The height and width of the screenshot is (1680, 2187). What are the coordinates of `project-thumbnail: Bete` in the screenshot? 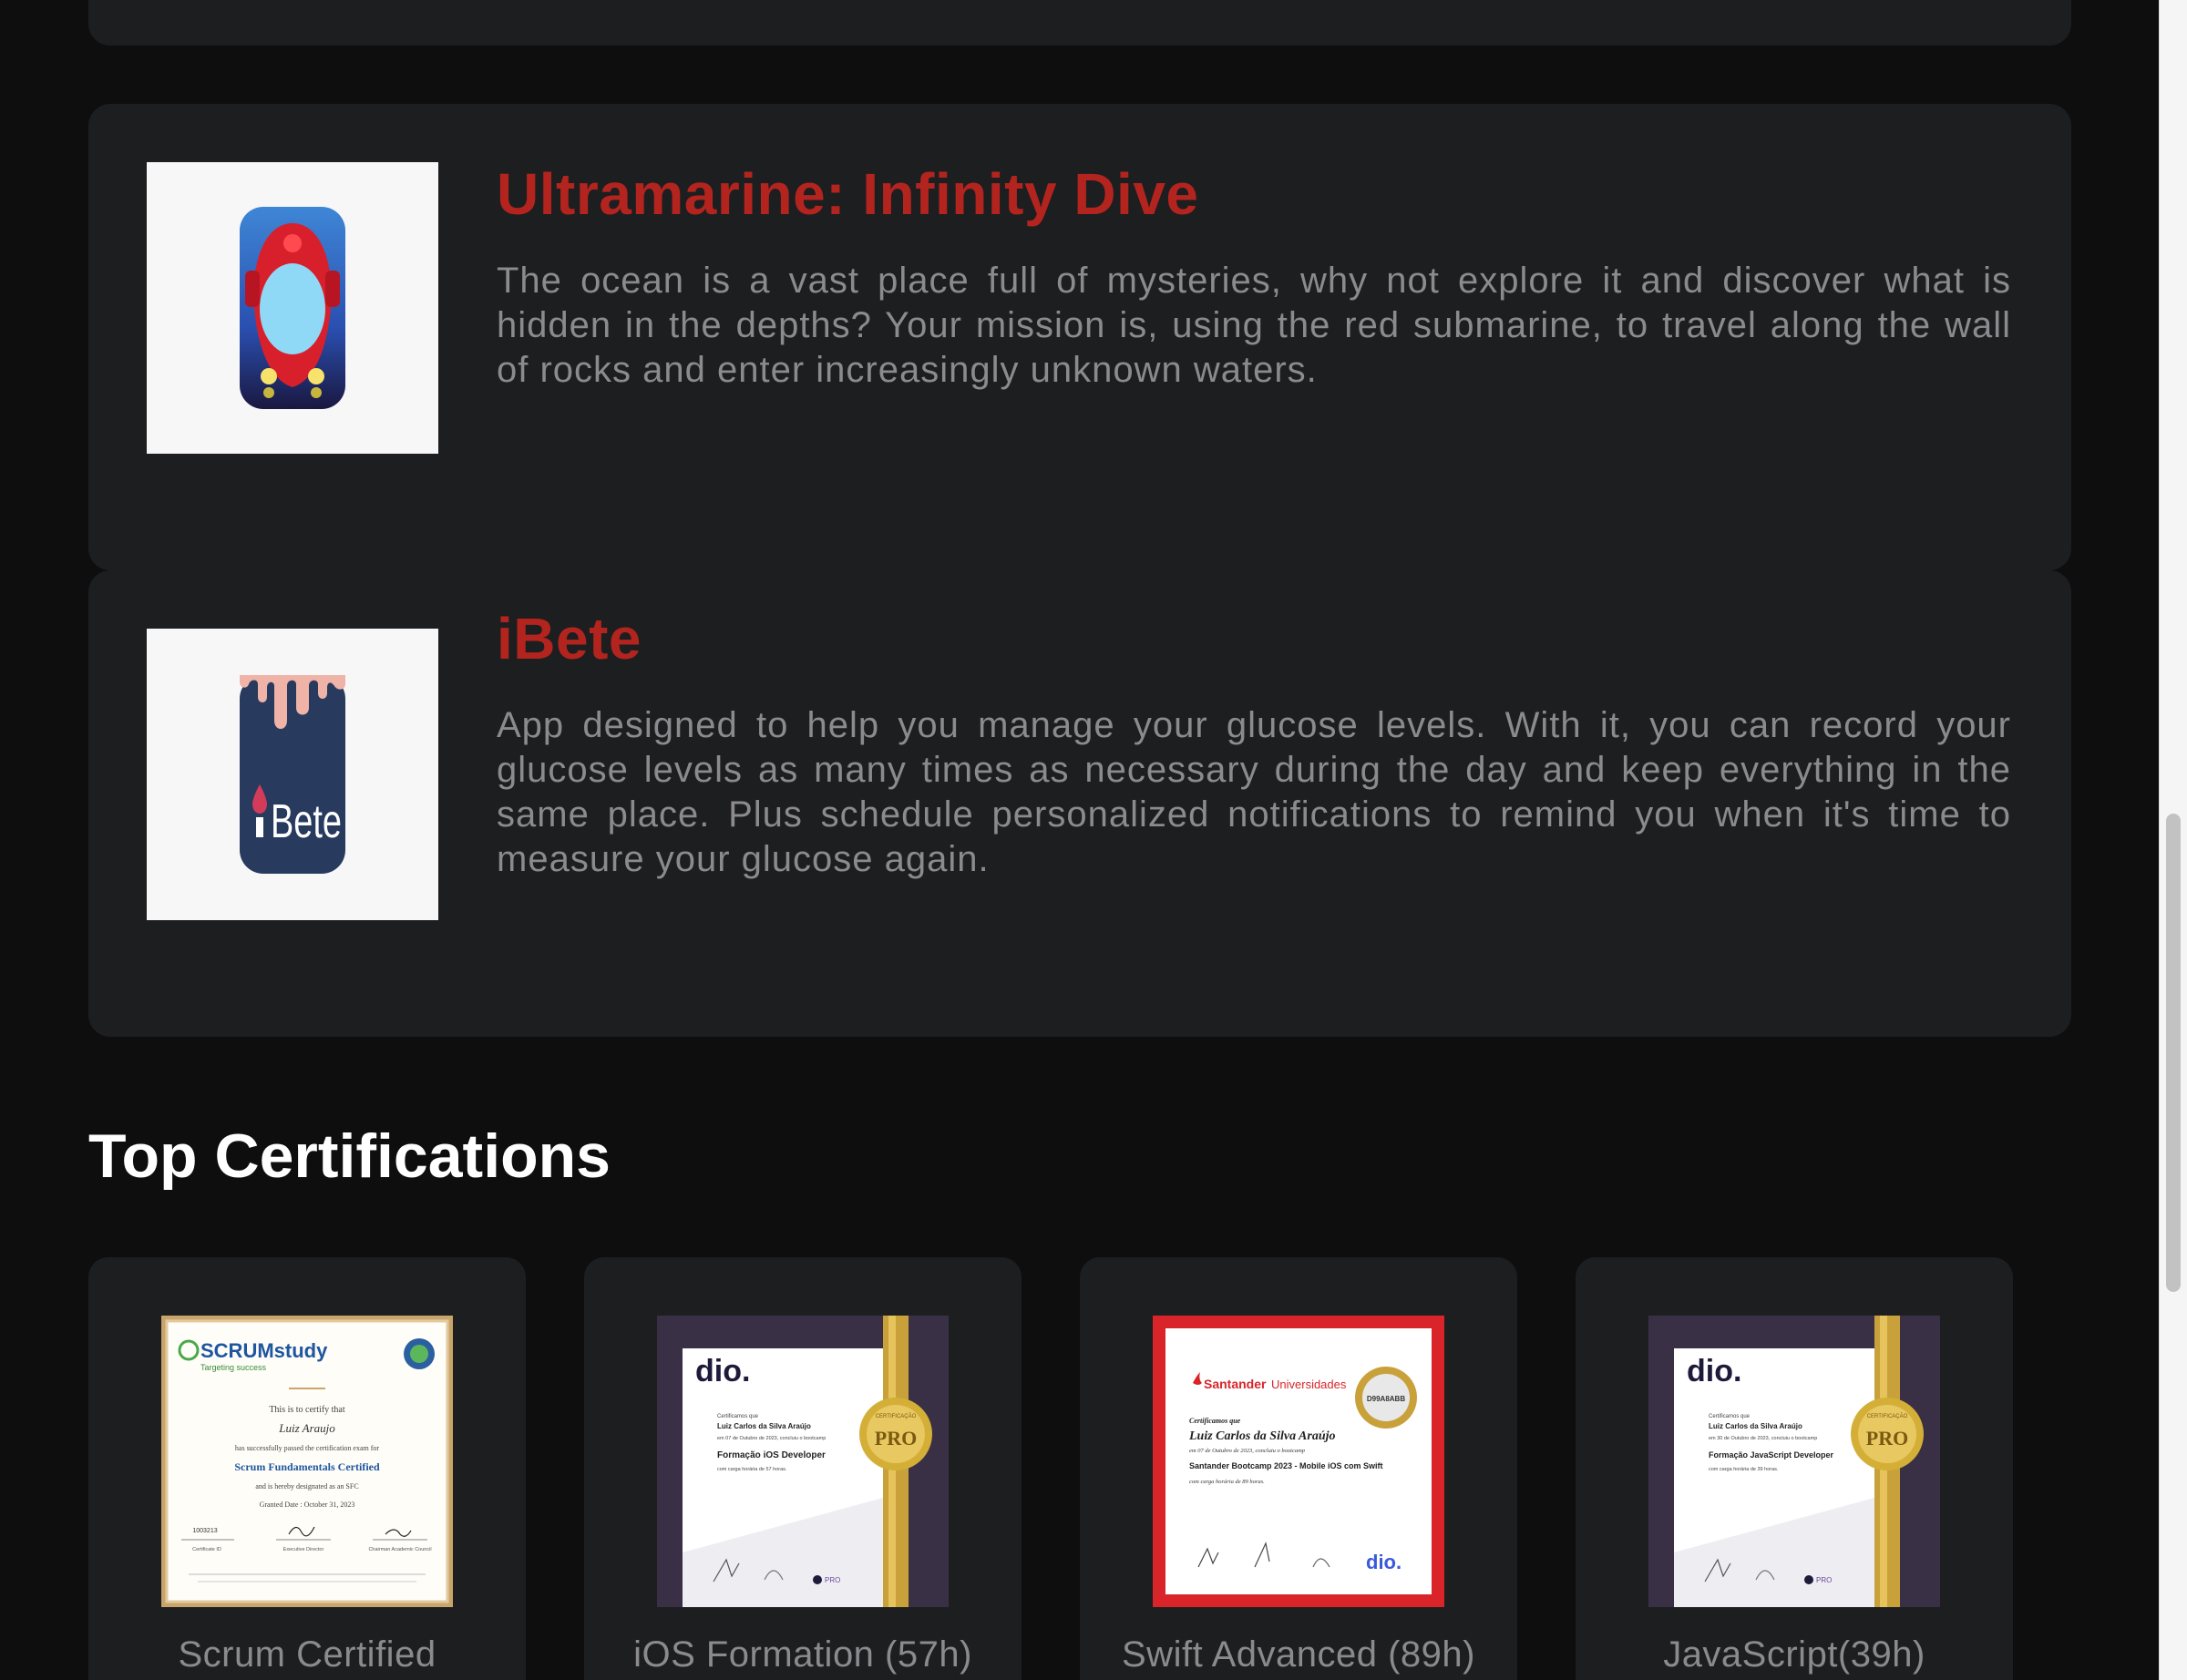 It's located at (292, 775).